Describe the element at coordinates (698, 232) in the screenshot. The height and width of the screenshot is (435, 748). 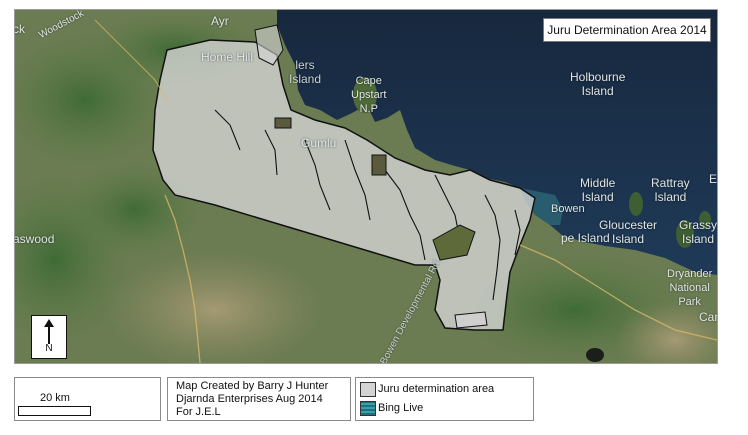
I see `place-label-grassy-island: Grassy Island` at that location.